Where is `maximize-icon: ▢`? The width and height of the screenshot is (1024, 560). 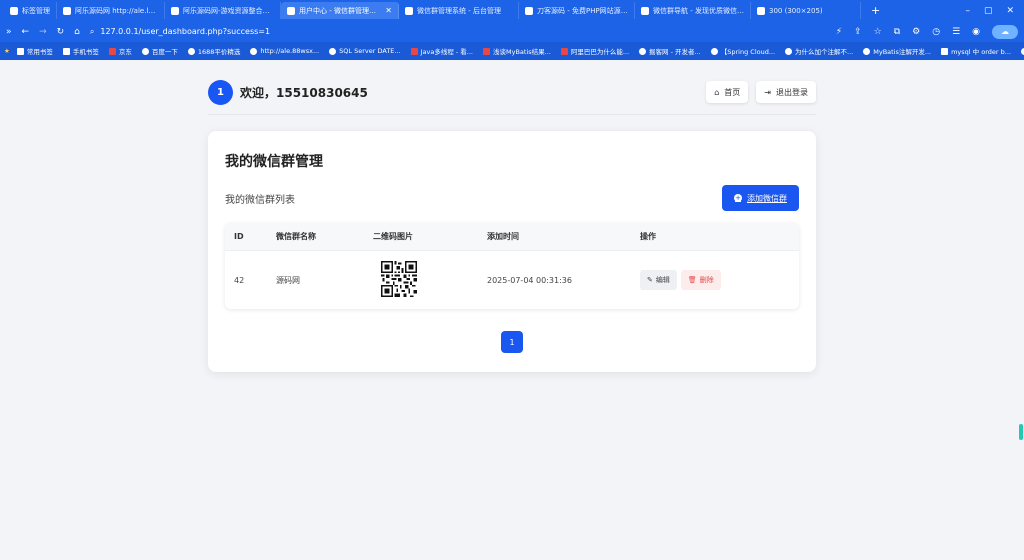
maximize-icon: ▢ is located at coordinates (988, 11).